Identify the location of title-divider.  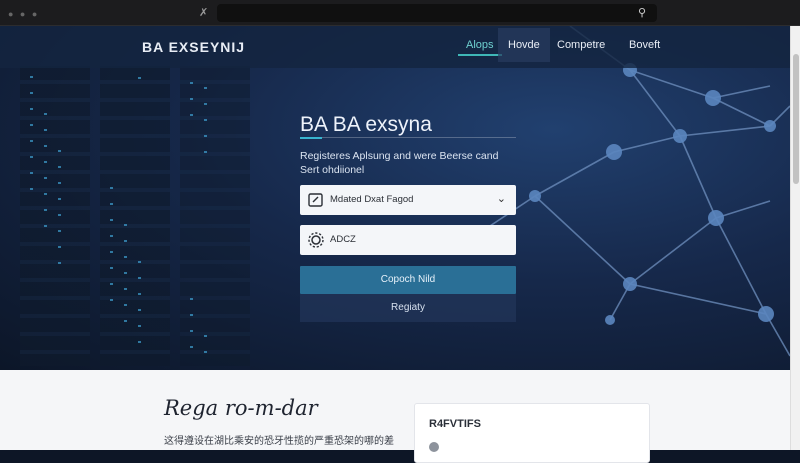
(408, 137).